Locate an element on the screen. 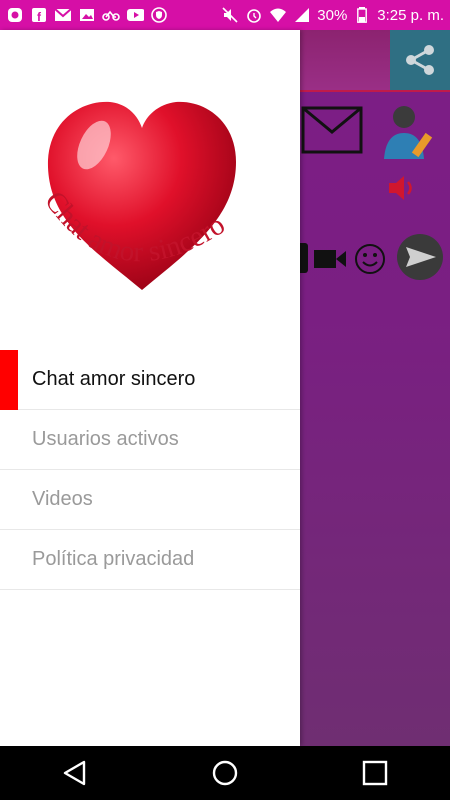  menu-item-label: Videos is located at coordinates (62, 499).